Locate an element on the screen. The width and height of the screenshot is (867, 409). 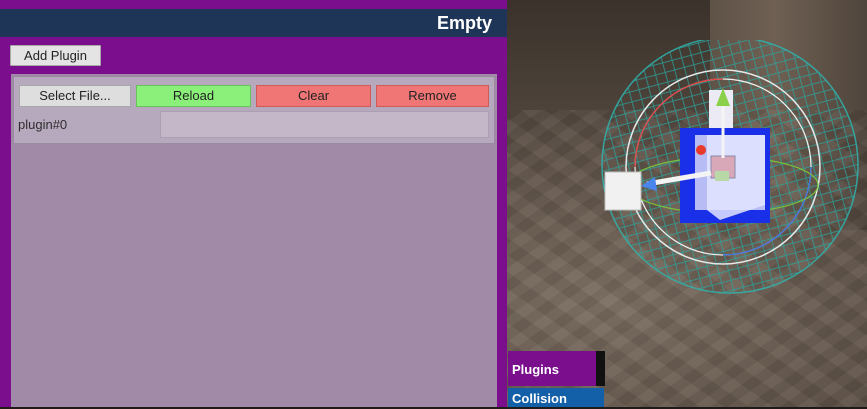
panel-title: Empty is located at coordinates (253, 23).